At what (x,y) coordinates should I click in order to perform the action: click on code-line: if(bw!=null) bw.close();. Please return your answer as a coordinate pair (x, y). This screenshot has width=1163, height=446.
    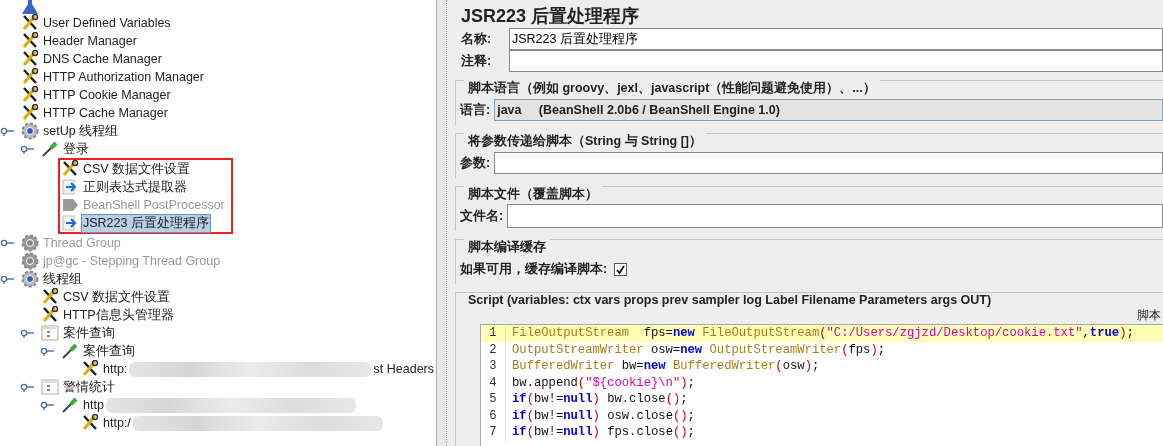
    Looking at the image, I should click on (600, 399).